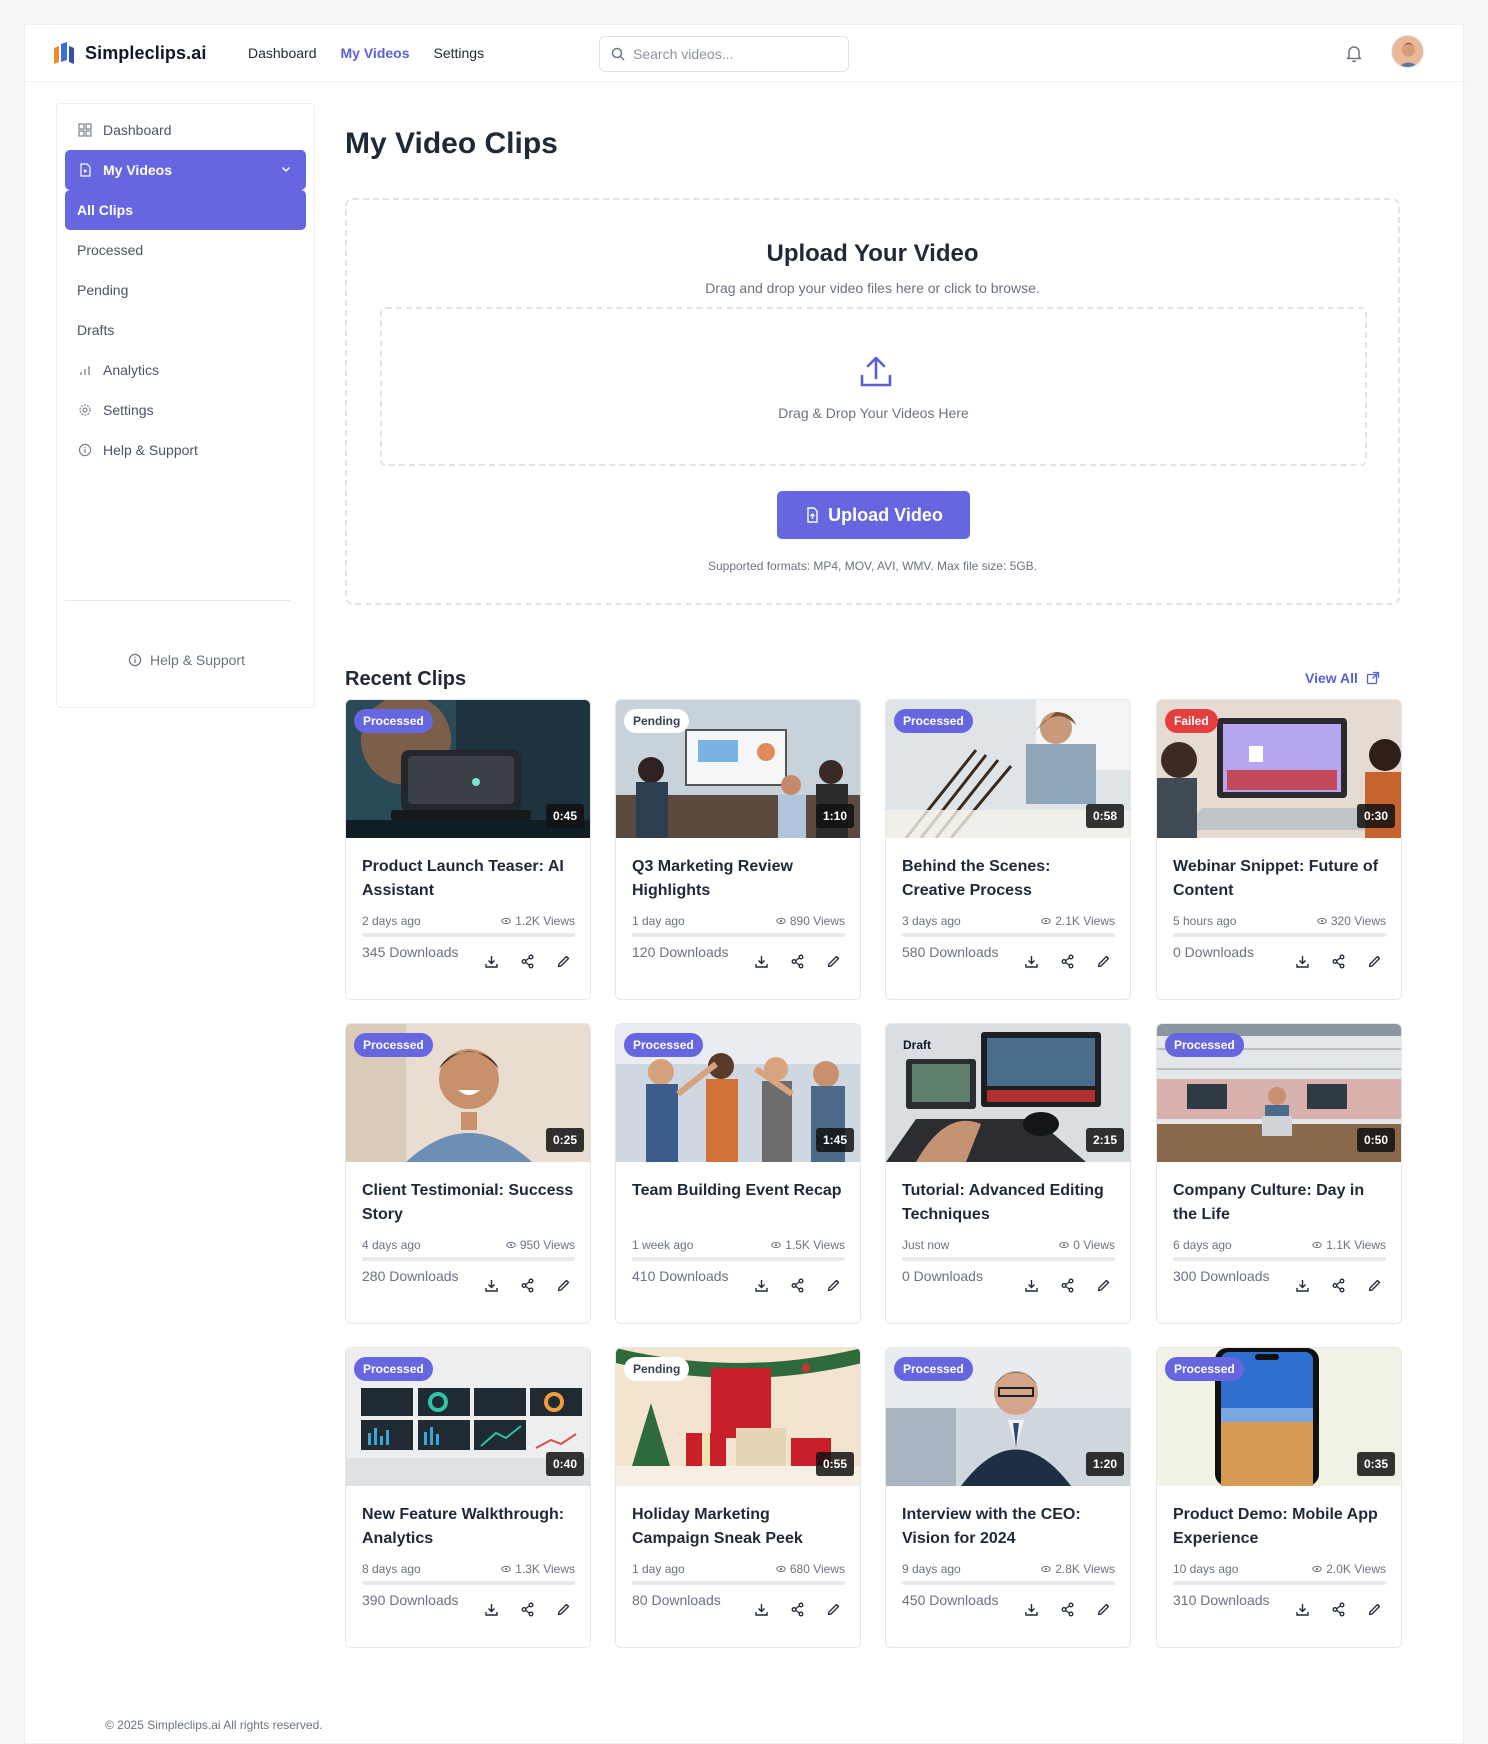 This screenshot has height=1744, width=1488. I want to click on clip-thumbnail: Draft 2:15, so click(1008, 1093).